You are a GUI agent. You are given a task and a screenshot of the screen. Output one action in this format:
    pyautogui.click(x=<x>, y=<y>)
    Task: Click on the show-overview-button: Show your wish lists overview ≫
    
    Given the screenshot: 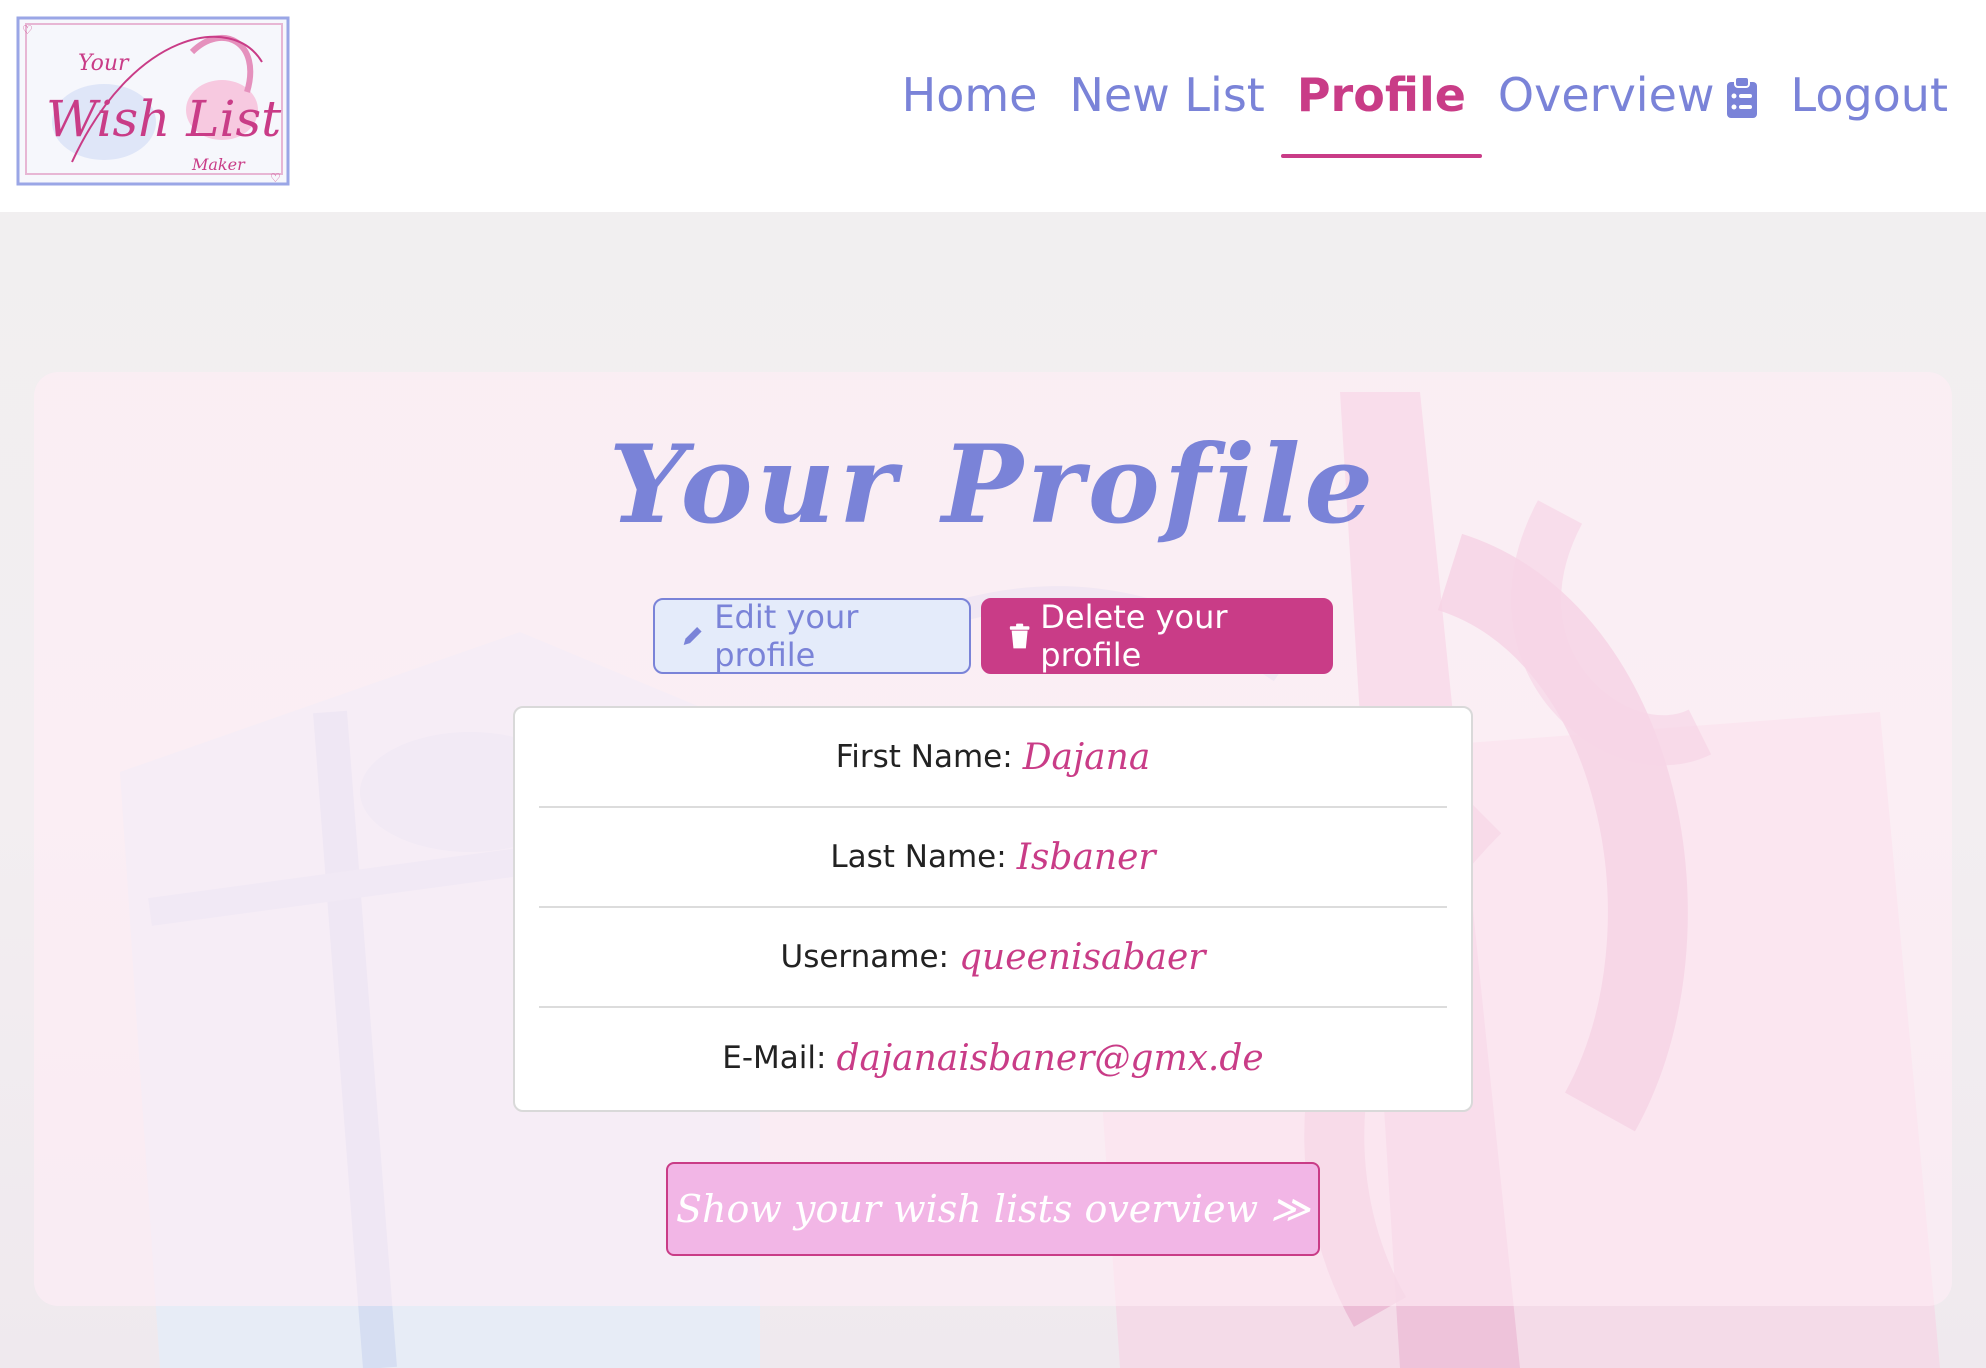 What is the action you would take?
    pyautogui.click(x=993, y=1209)
    